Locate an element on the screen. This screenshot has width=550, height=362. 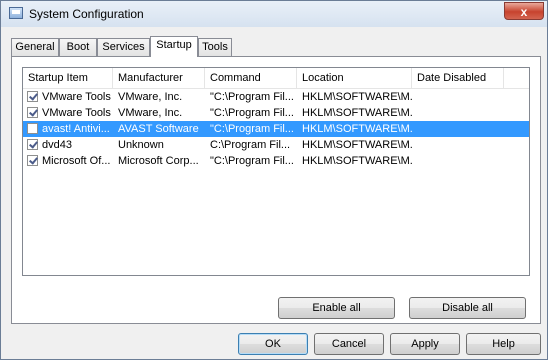
apply-button: Apply is located at coordinates (425, 344).